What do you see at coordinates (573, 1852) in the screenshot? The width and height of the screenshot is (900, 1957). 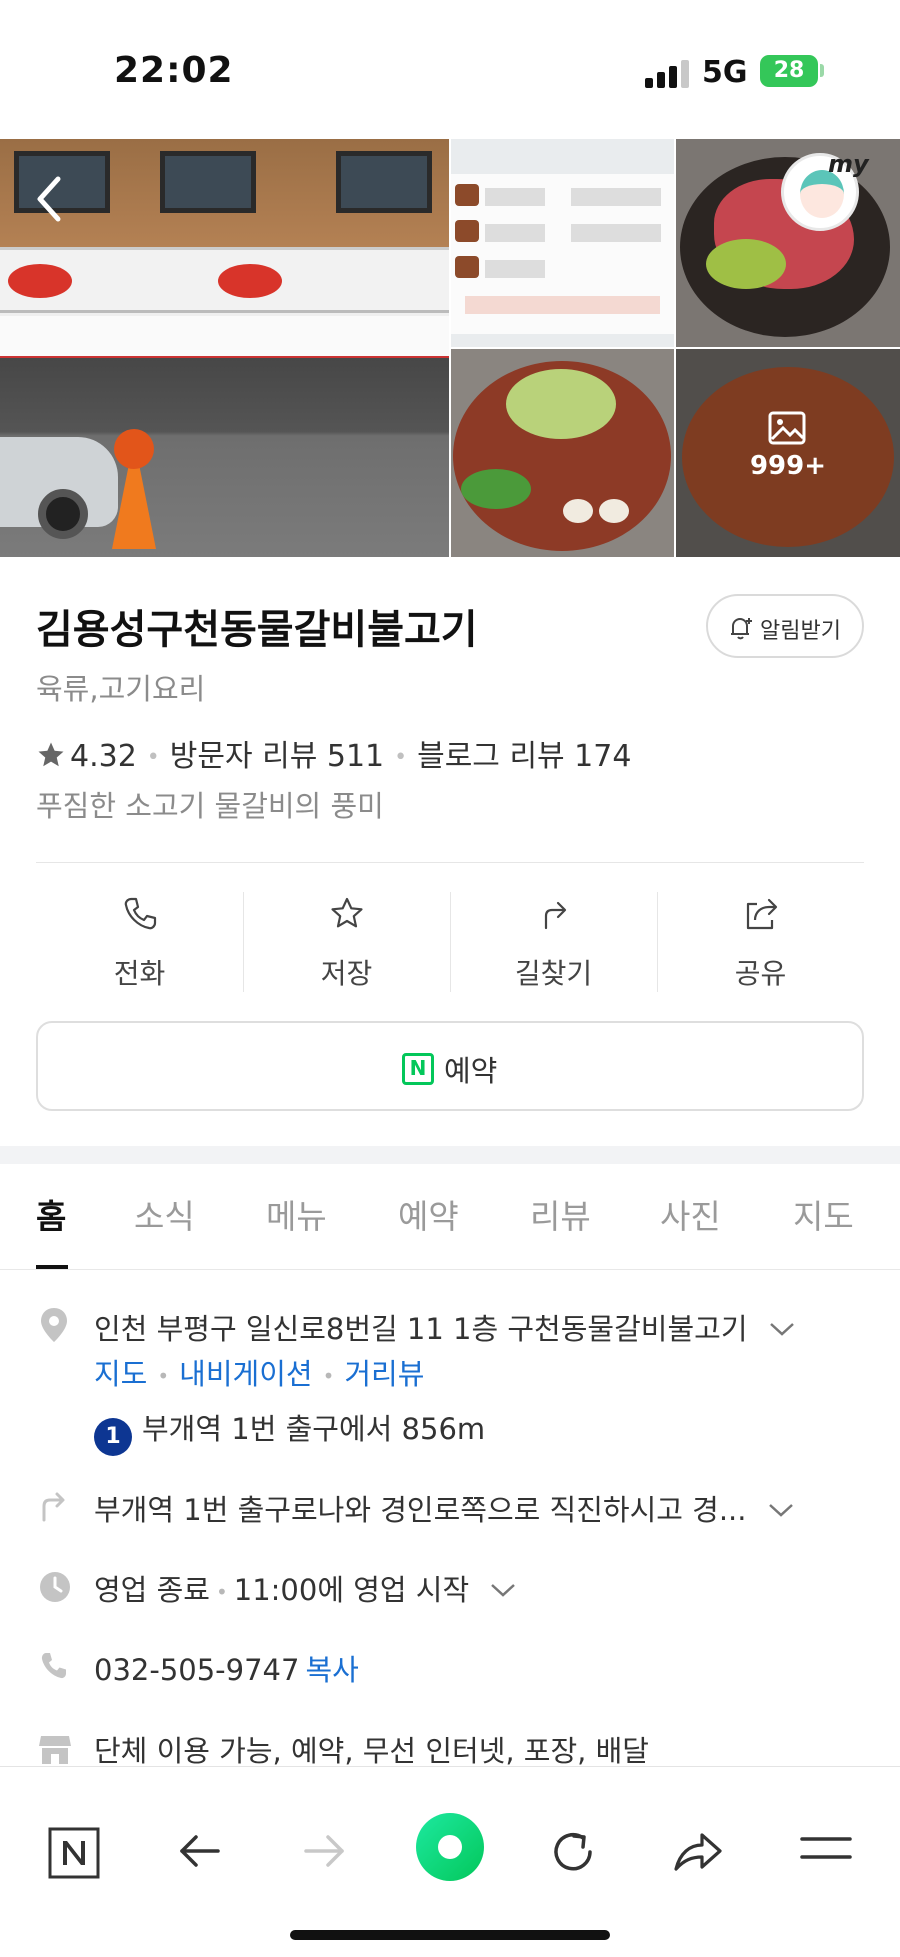 I see `refresh-icon` at bounding box center [573, 1852].